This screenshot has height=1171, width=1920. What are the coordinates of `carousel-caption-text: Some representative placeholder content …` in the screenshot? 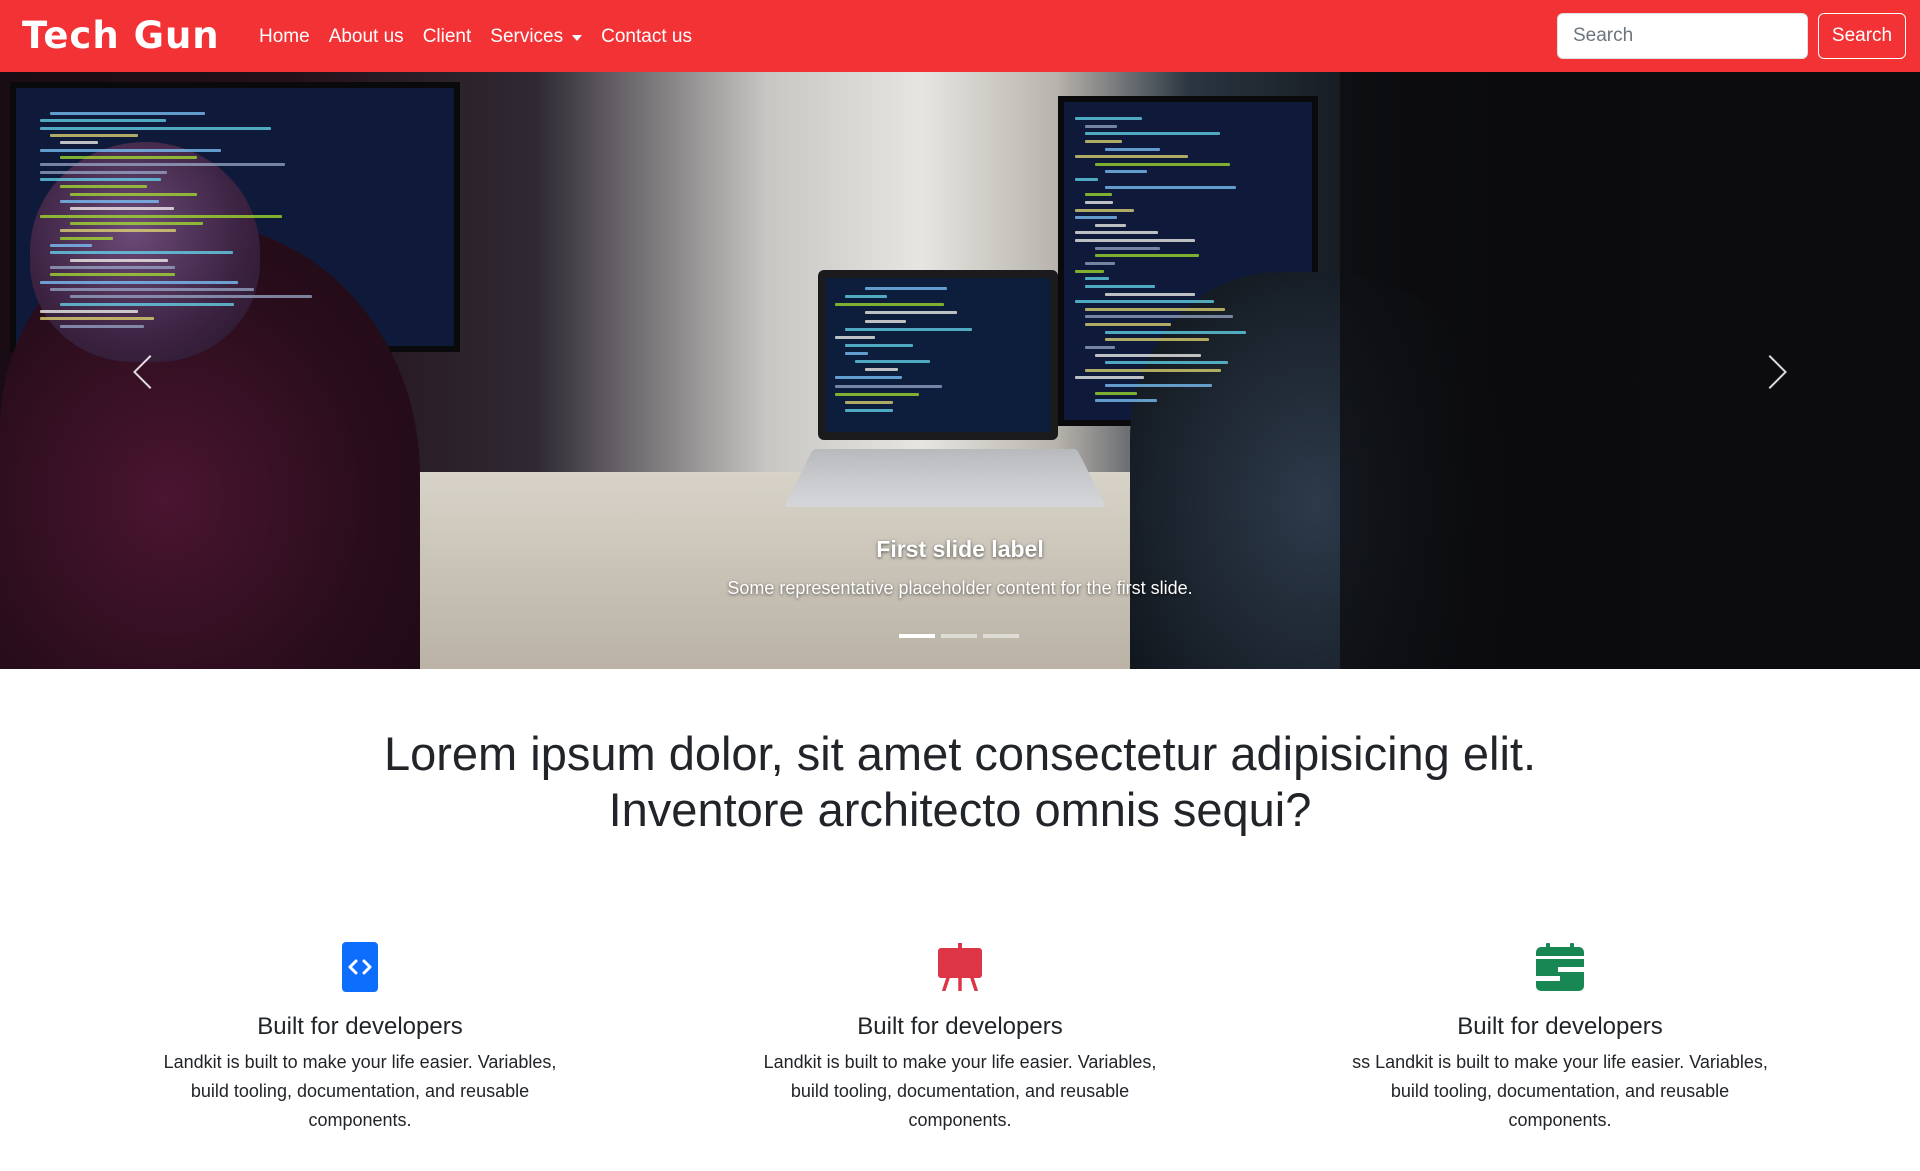 It's located at (960, 588).